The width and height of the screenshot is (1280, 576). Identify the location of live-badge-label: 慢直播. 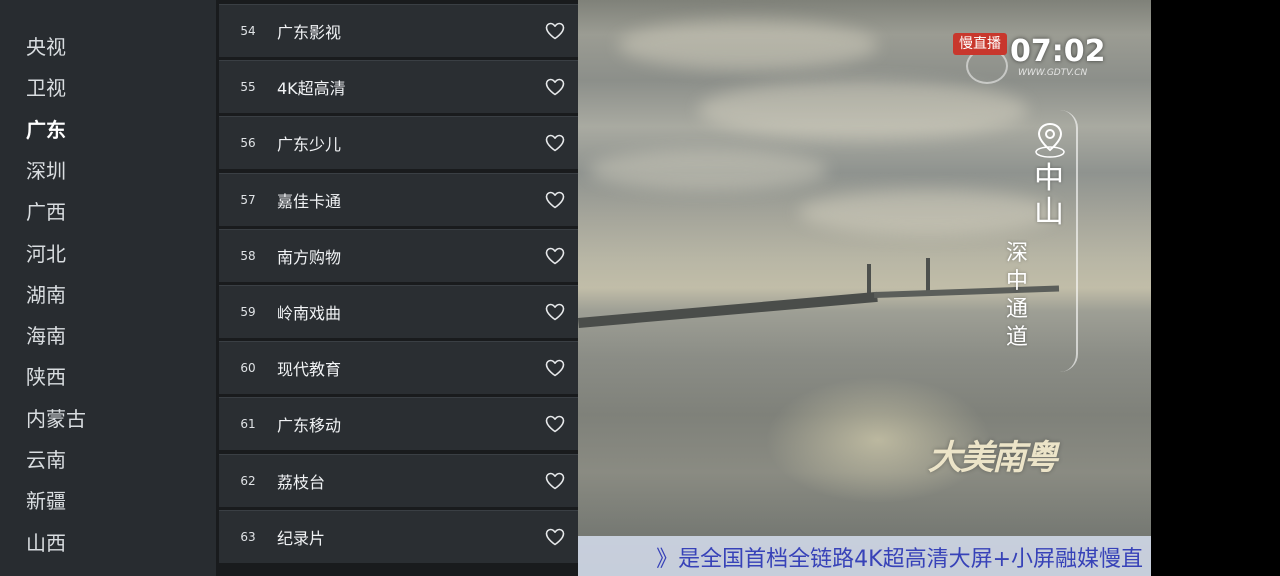
(980, 44).